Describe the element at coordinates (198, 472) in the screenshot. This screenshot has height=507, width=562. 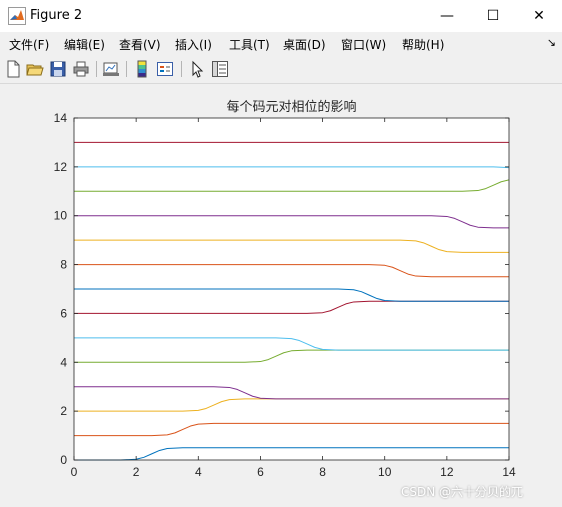
I see `x-tick-label: 4` at that location.